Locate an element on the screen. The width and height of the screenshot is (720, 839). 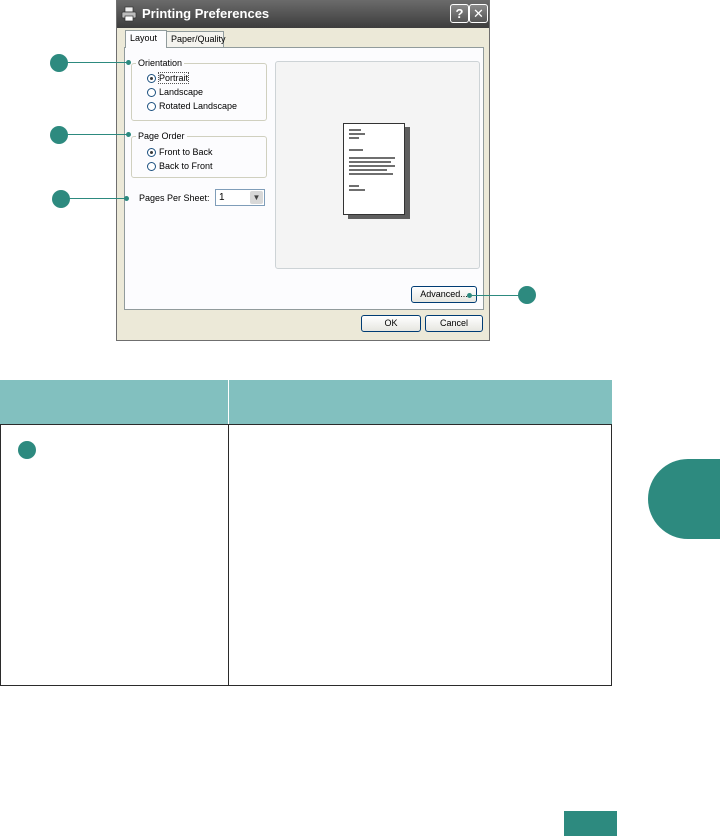
radio-portrait: Portrait is located at coordinates (168, 78).